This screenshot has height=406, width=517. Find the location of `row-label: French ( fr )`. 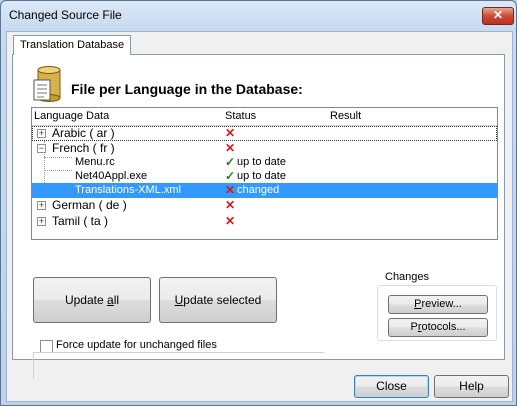

row-label: French ( fr ) is located at coordinates (83, 148).